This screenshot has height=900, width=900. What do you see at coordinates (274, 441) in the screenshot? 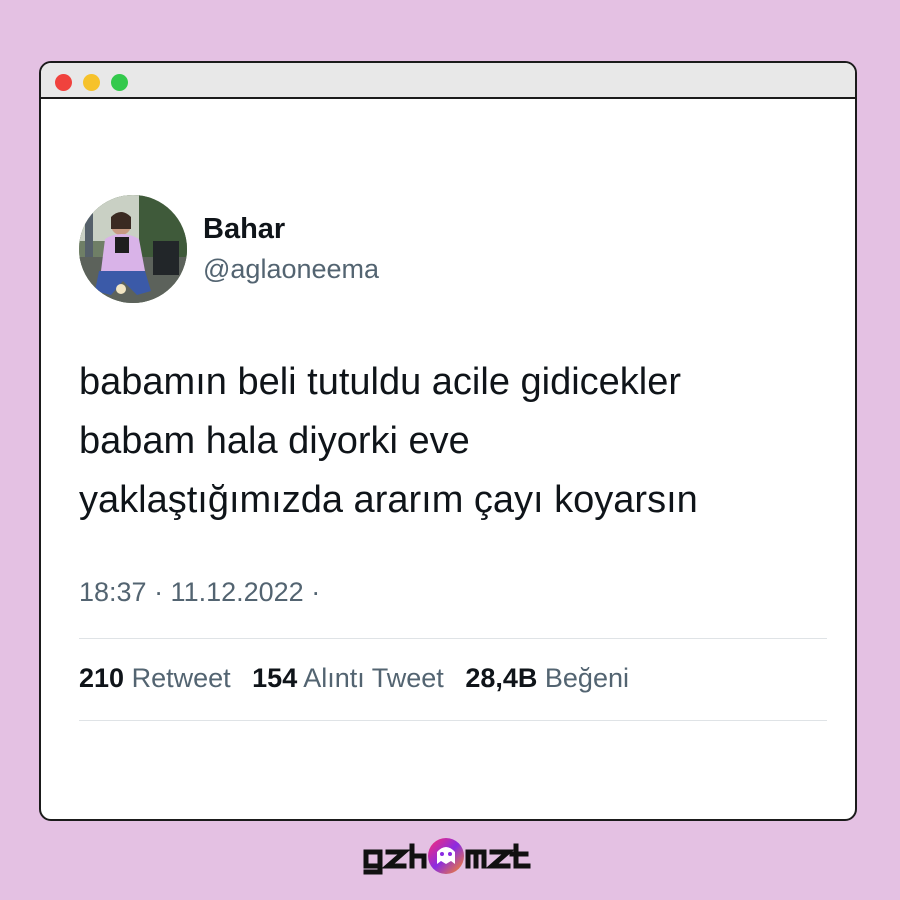
I see `tweet-text-line: babam hala diyorki eve` at bounding box center [274, 441].